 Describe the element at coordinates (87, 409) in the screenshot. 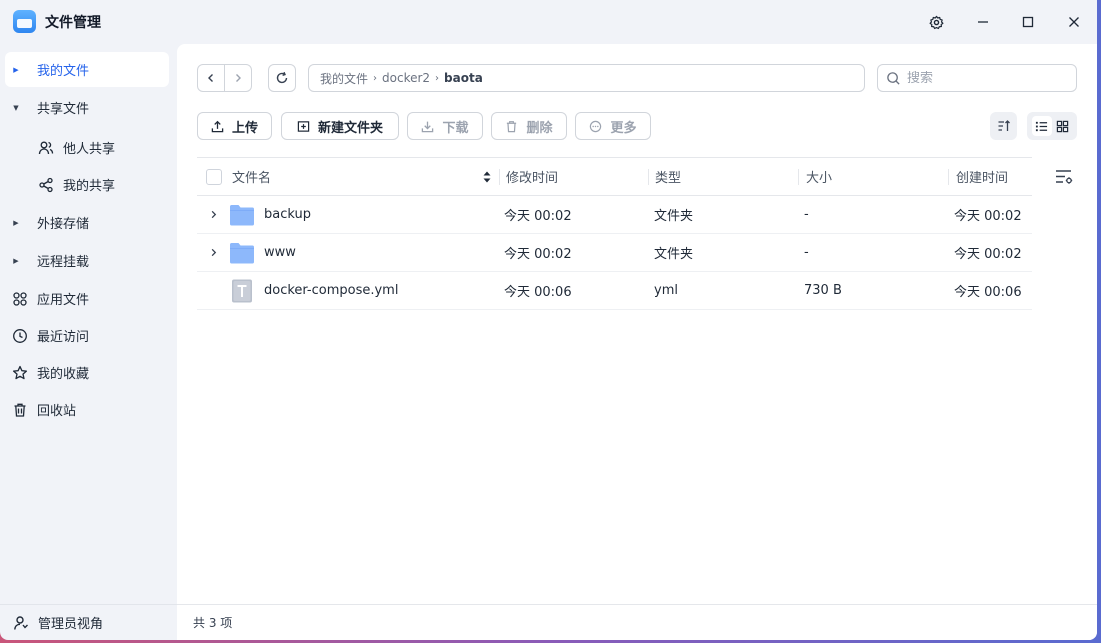

I see `sidebar-item-recycle-bin: 回收站` at that location.